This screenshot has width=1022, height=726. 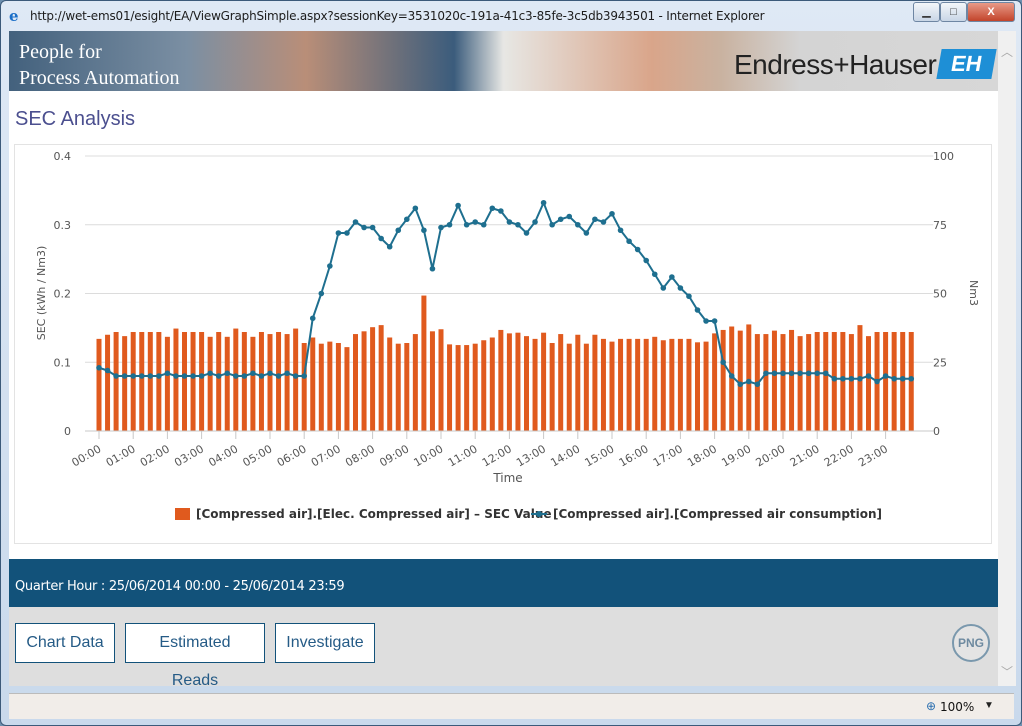 I want to click on vertical-scrollbar: ︿ ﹀, so click(x=1007, y=358).